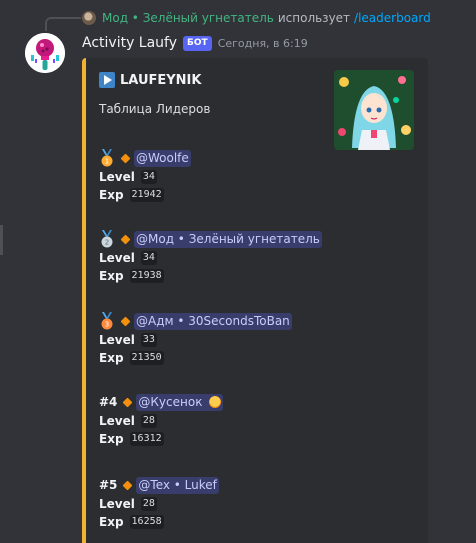 Image resolution: width=476 pixels, height=543 pixels. I want to click on embed-thumbnail, so click(374, 110).